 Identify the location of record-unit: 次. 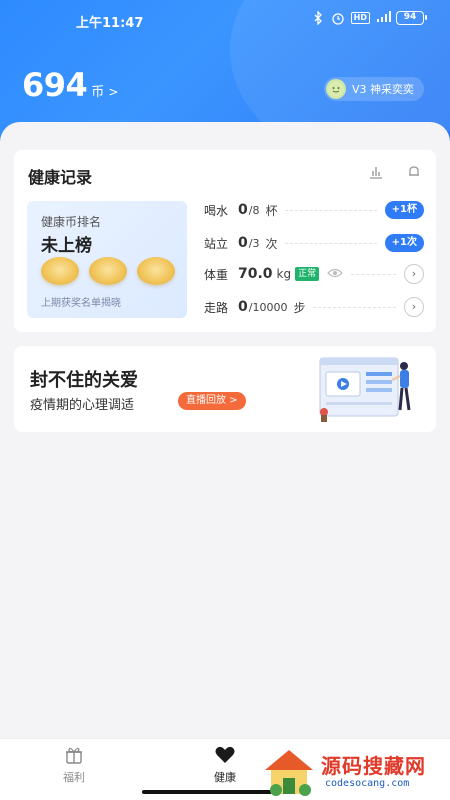
(271, 243).